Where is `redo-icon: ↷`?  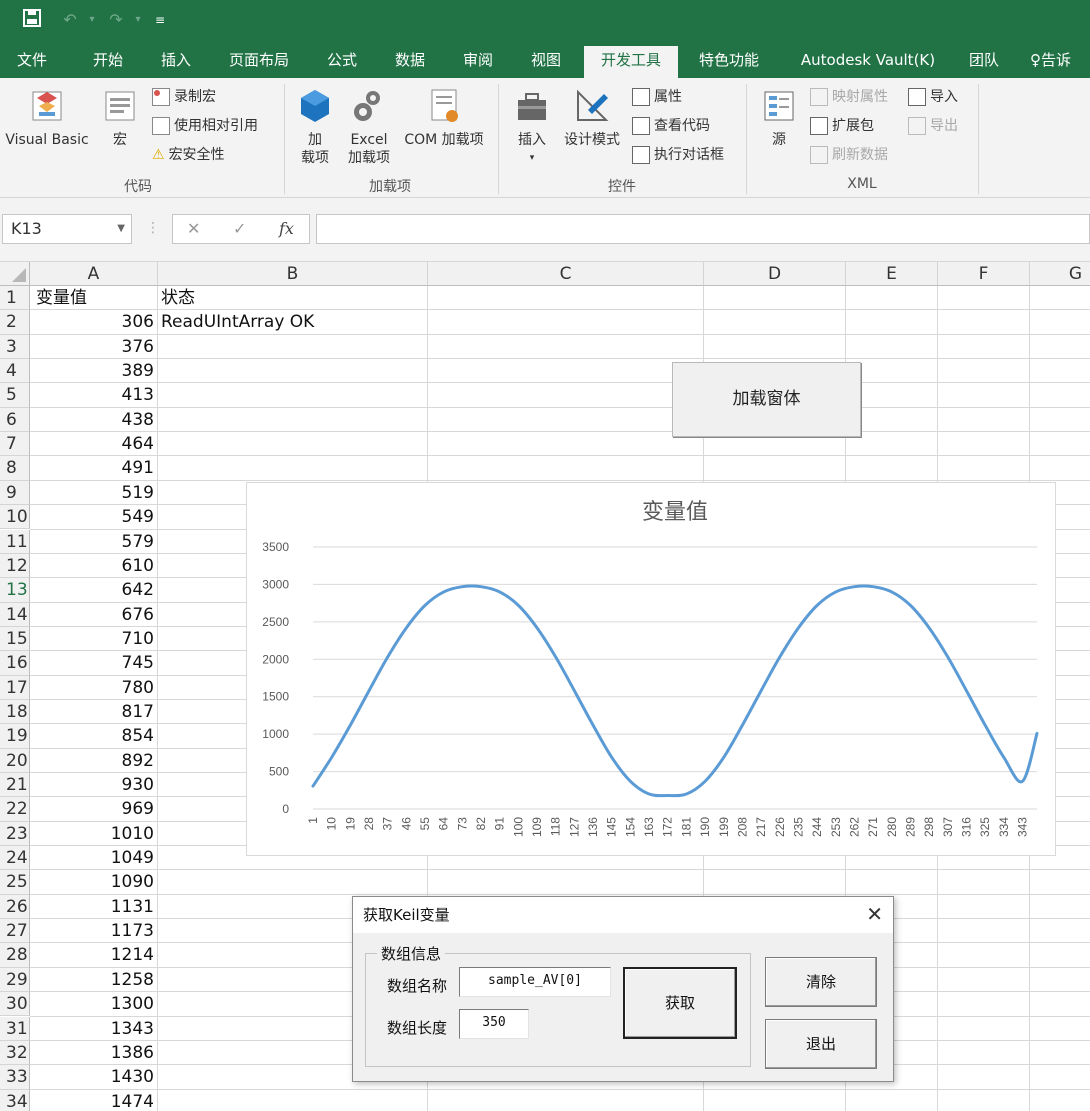 redo-icon: ↷ is located at coordinates (116, 20).